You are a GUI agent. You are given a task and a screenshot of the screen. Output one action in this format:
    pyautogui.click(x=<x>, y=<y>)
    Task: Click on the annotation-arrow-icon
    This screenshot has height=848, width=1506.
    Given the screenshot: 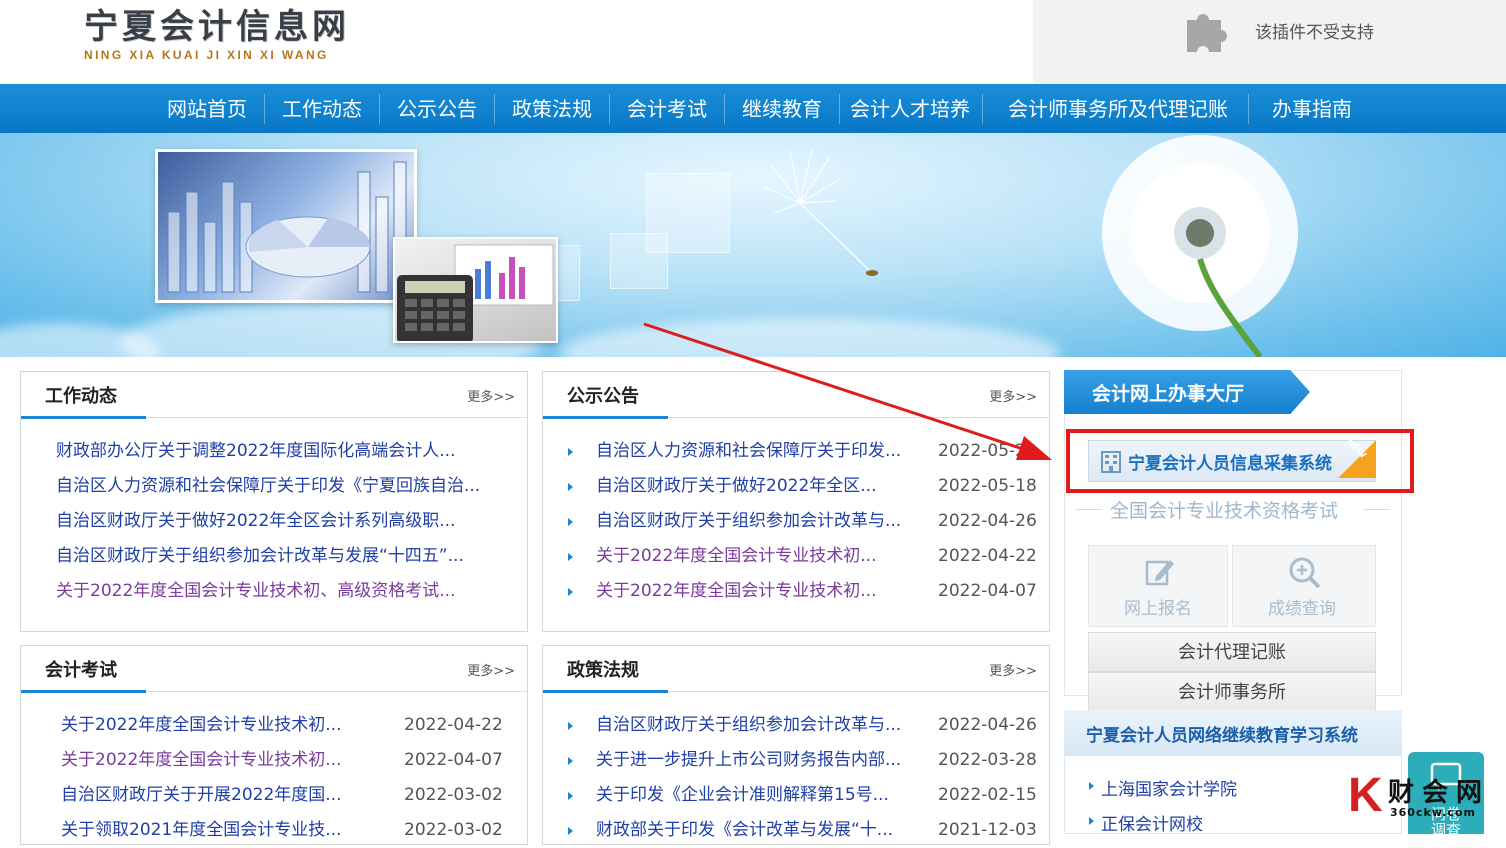 What is the action you would take?
    pyautogui.click(x=847, y=391)
    